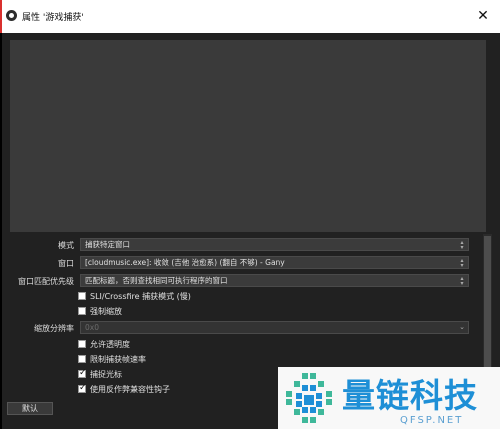  I want to click on match-priority-select: 匹配标题，否则查找相同可执行程序的窗口 ▴ ▾, so click(274, 280).